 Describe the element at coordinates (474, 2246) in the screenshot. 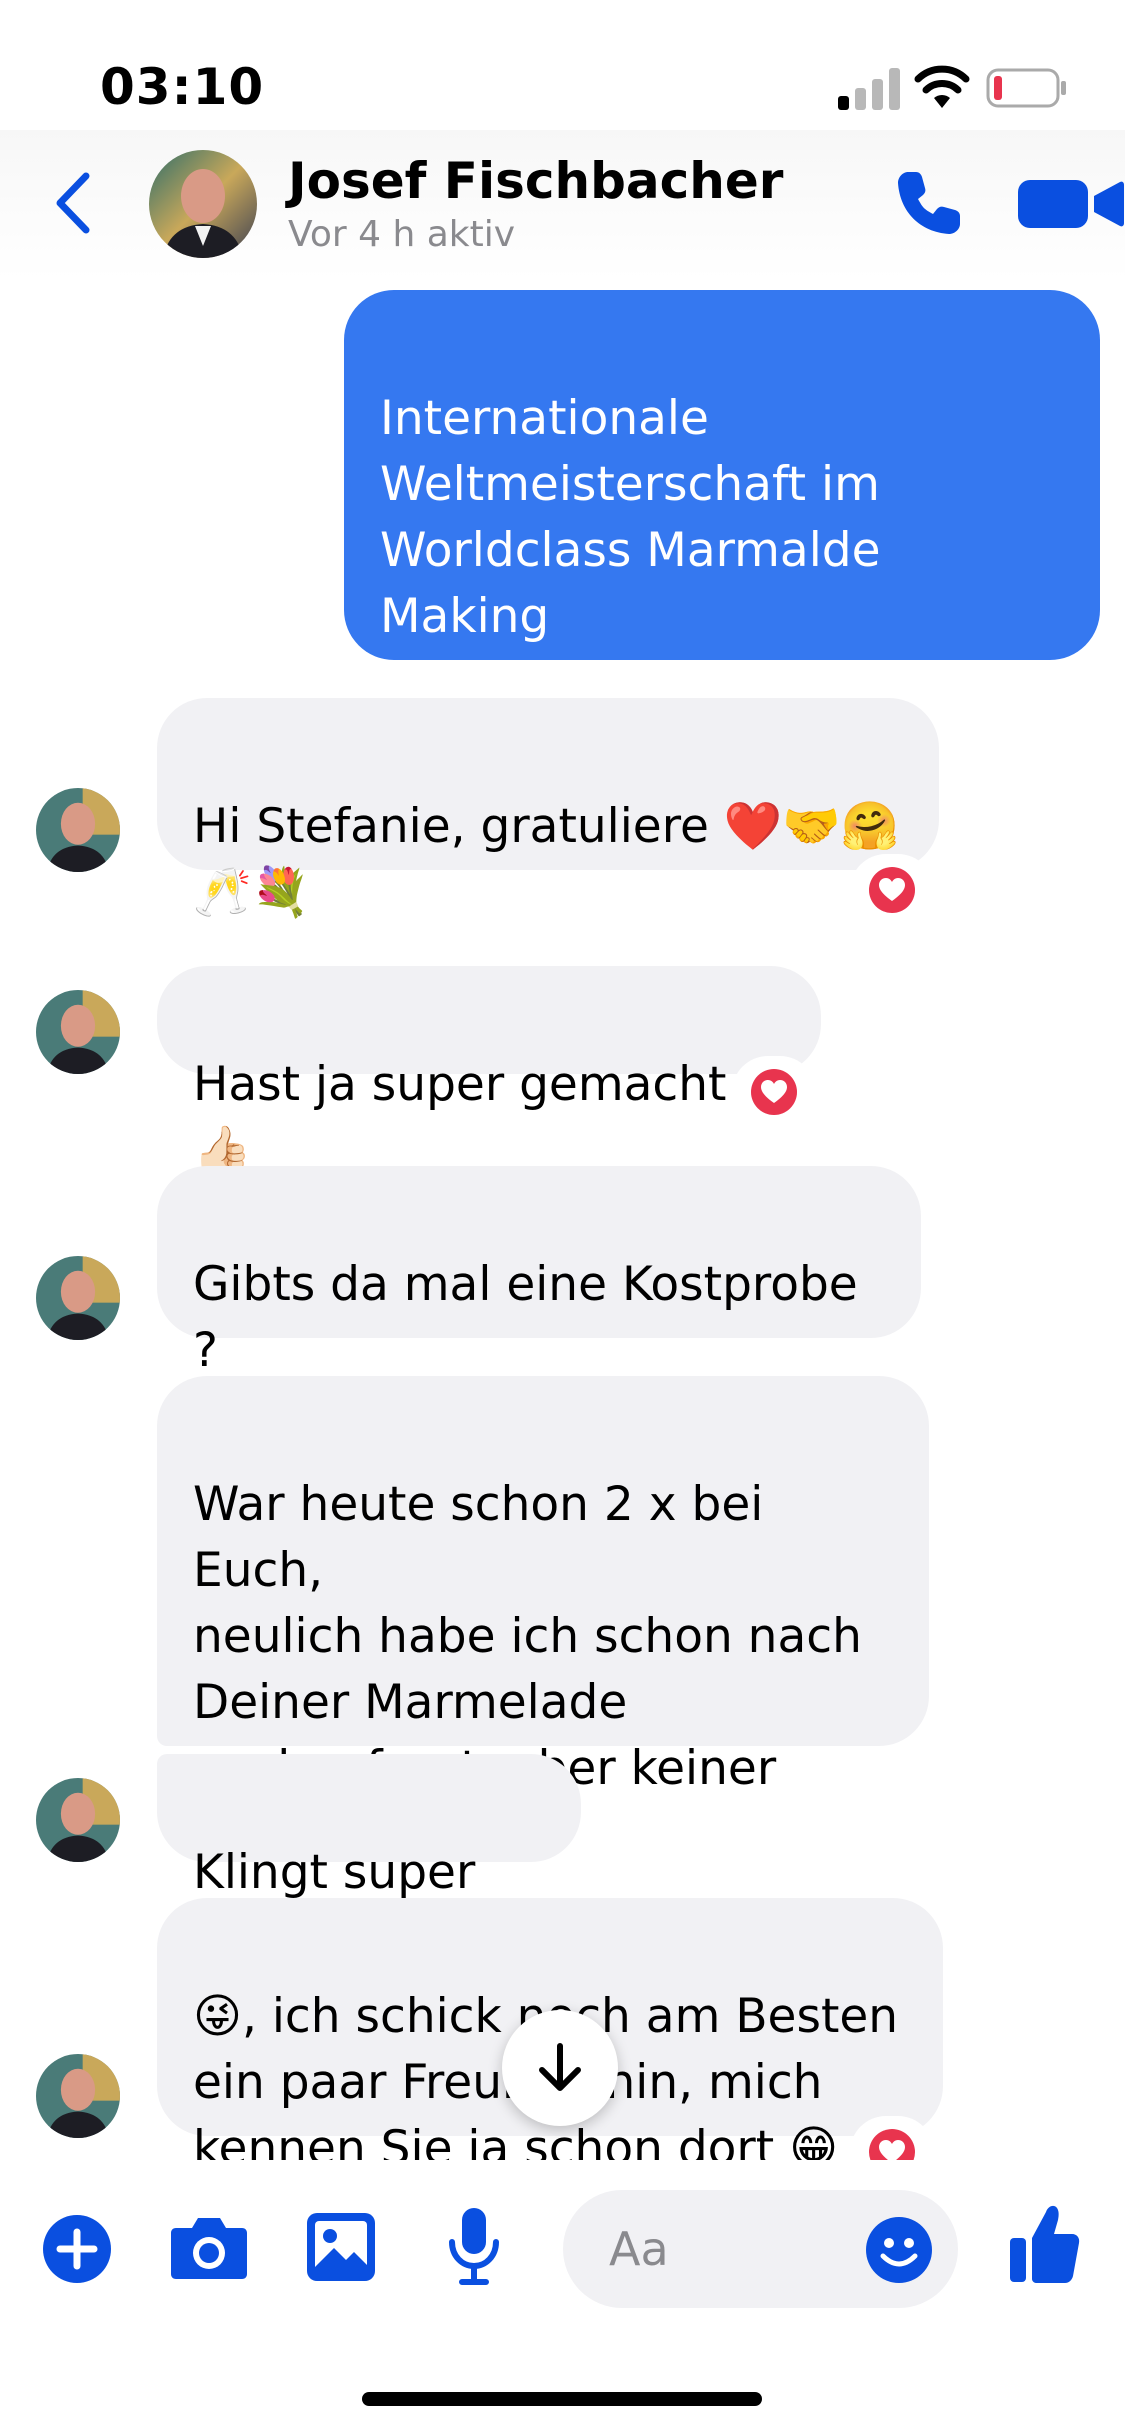

I see `microphone-icon` at that location.